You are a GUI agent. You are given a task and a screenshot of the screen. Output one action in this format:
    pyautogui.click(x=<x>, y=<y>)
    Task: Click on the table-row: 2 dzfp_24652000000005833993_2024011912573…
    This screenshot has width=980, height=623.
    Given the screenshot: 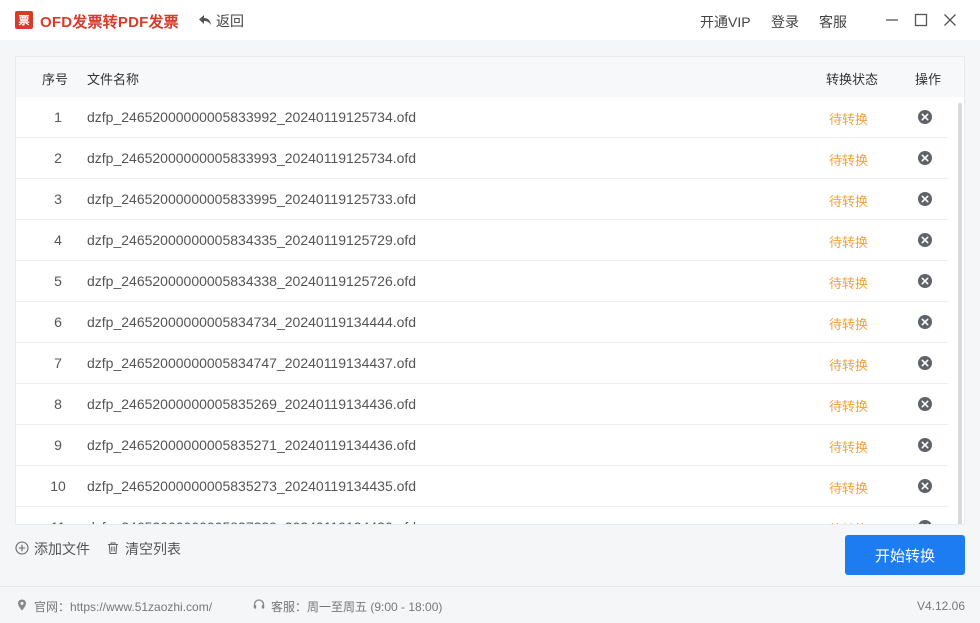 What is the action you would take?
    pyautogui.click(x=482, y=158)
    